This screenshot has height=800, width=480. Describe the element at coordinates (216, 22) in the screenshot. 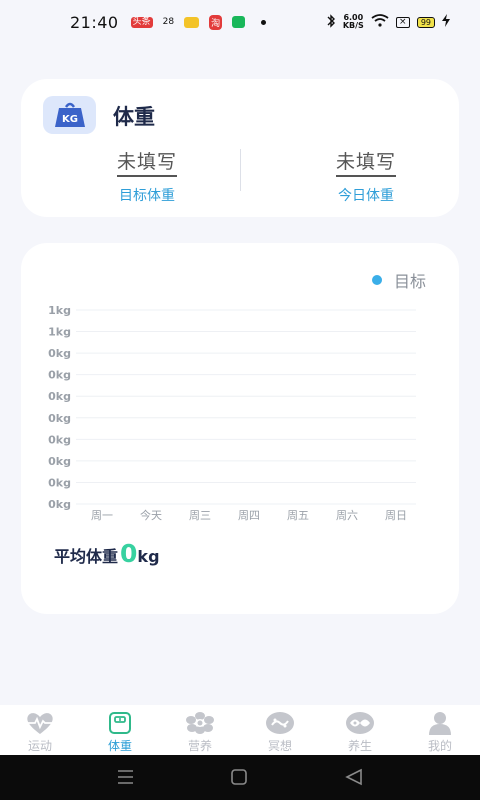

I see `taobao-app-icon: 淘` at that location.